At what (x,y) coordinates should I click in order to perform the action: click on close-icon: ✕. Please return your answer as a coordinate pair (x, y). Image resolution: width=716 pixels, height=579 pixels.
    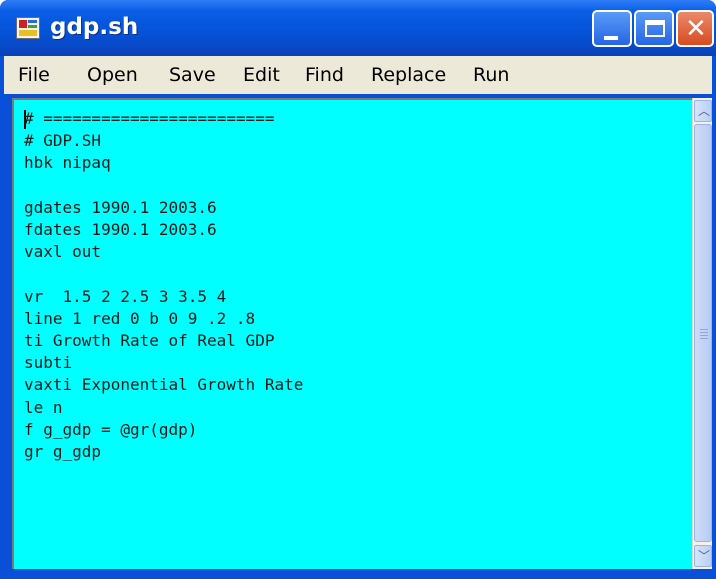
    Looking at the image, I should click on (696, 29).